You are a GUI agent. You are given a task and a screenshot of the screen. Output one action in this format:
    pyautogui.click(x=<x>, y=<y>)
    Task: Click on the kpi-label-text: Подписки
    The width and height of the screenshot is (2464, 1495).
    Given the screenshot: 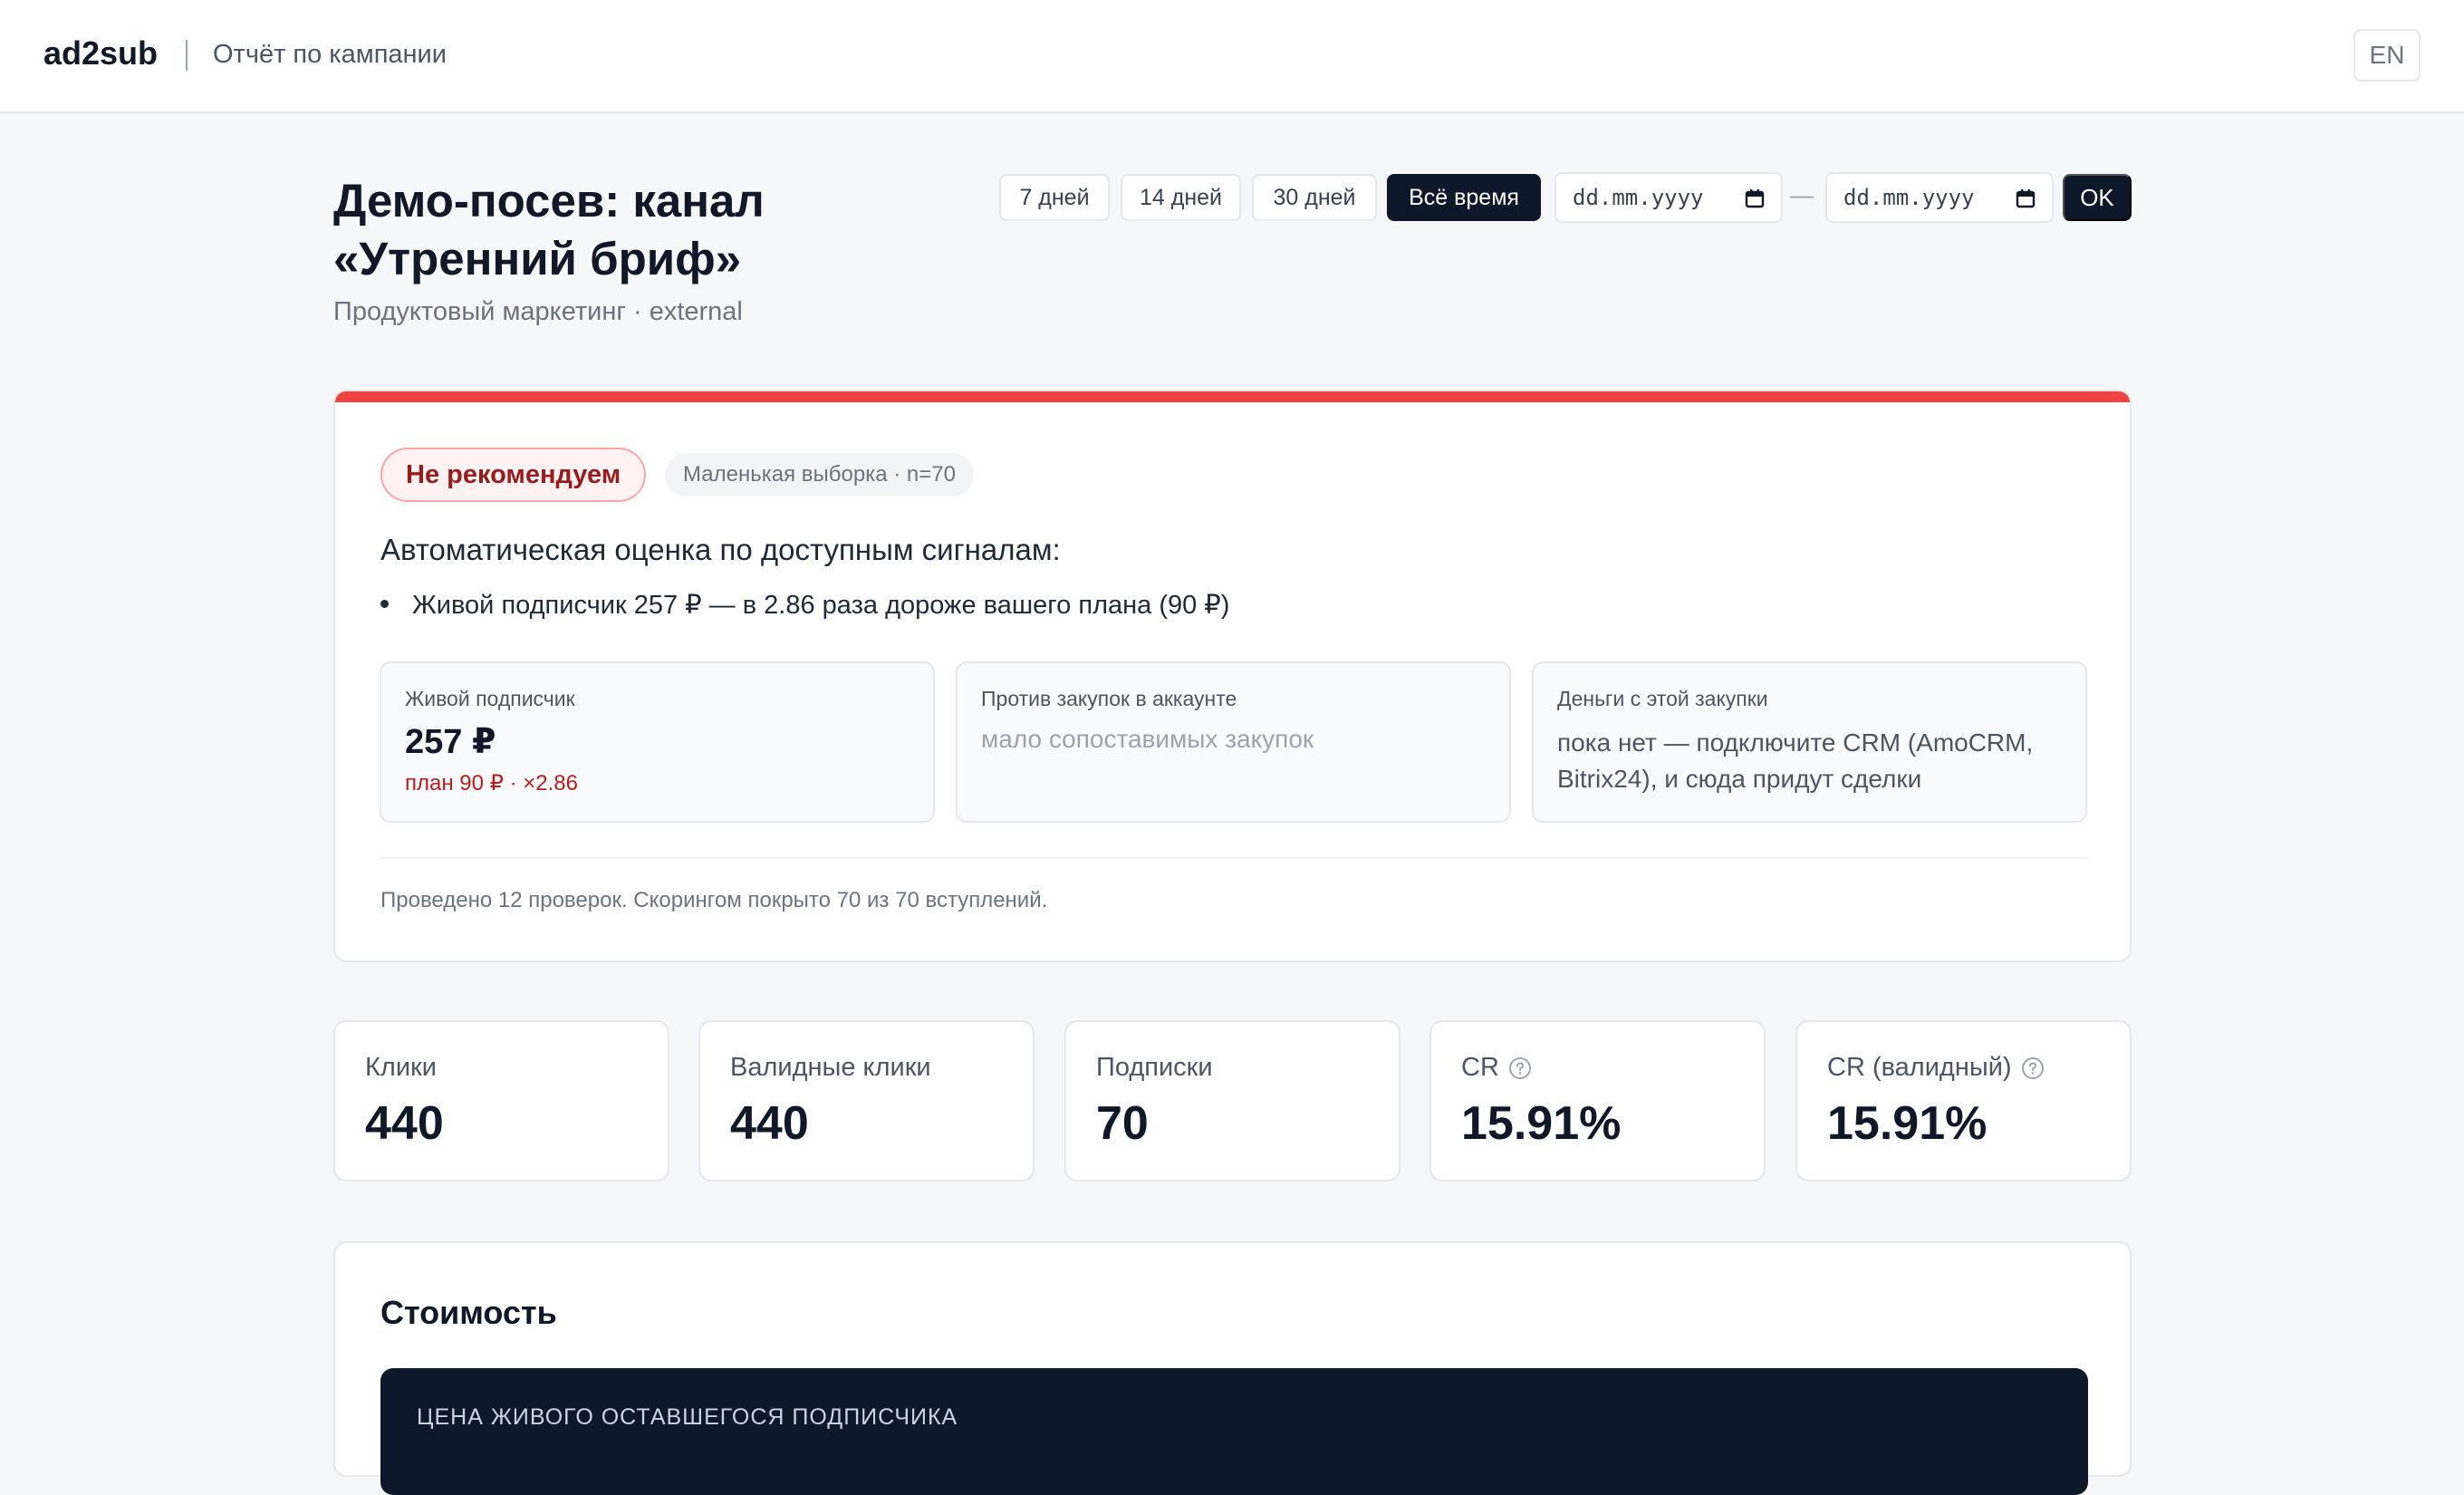 What is the action you would take?
    pyautogui.click(x=1154, y=1067)
    